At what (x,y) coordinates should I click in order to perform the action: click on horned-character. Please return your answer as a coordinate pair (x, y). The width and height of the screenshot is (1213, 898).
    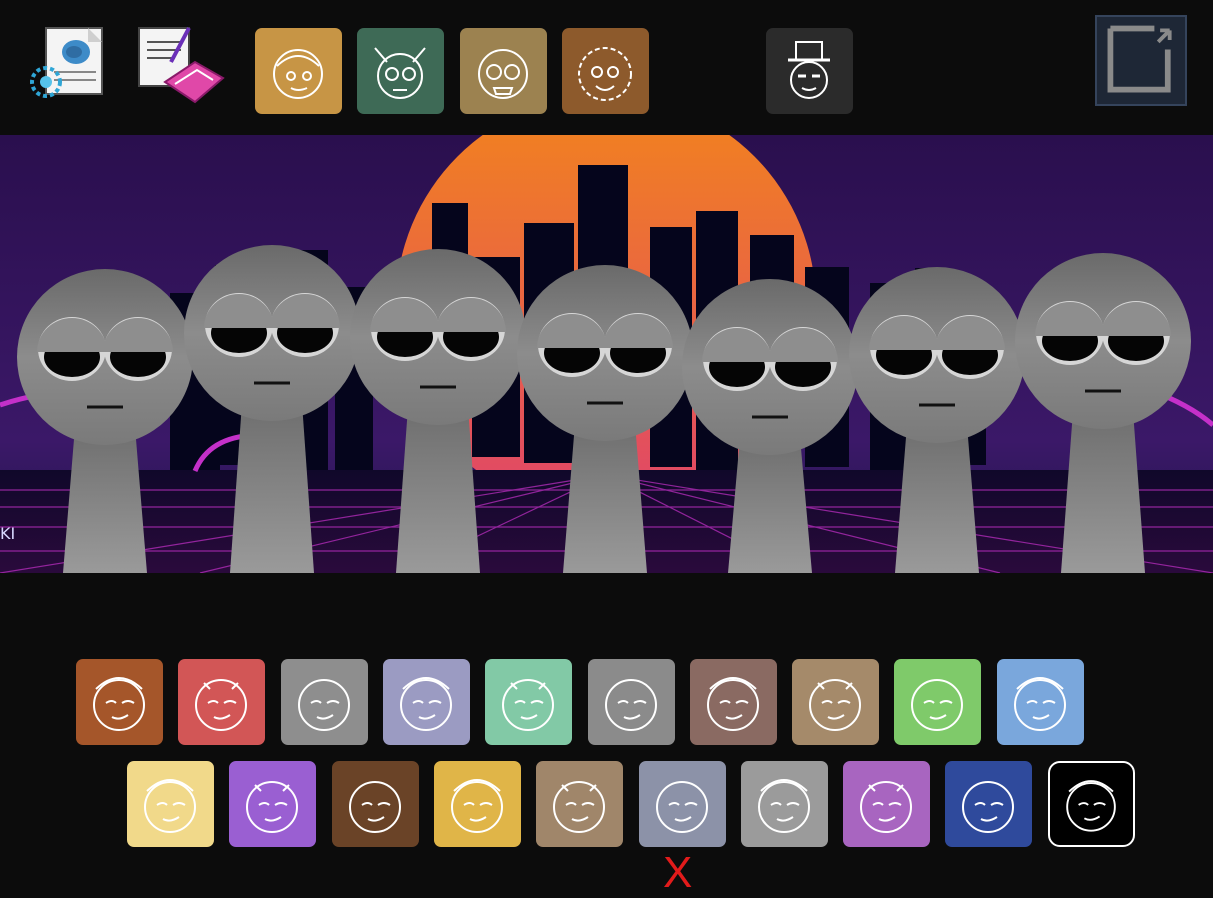
    Looking at the image, I should click on (631, 702).